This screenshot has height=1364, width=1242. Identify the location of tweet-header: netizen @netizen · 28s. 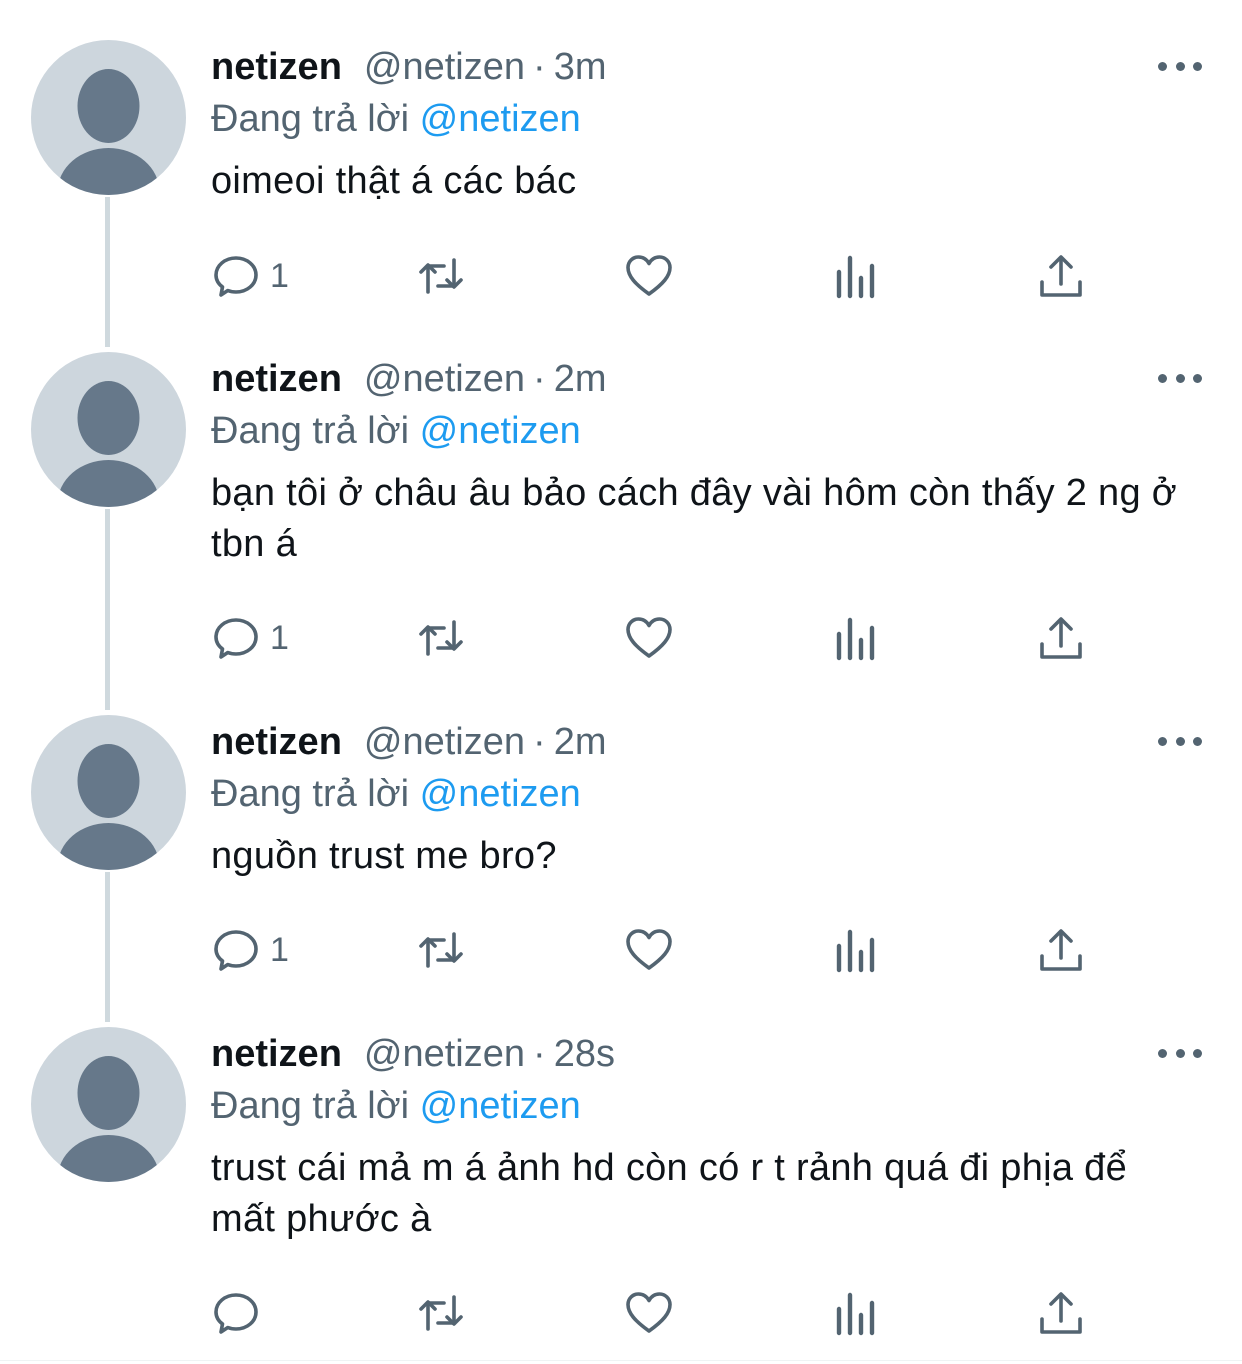
(413, 1054).